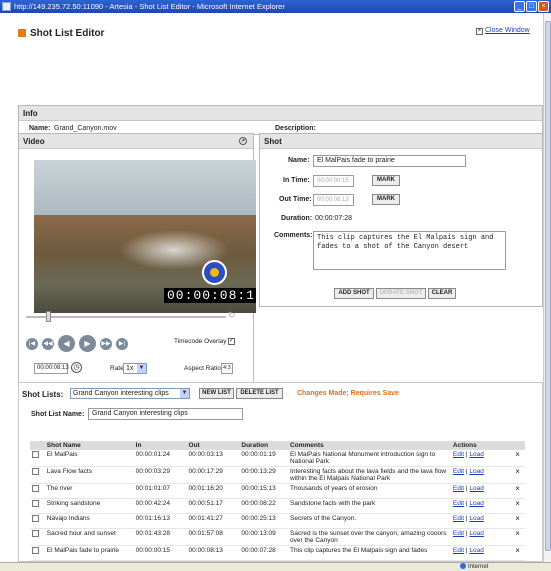  I want to click on minimize-icon: _, so click(519, 6).